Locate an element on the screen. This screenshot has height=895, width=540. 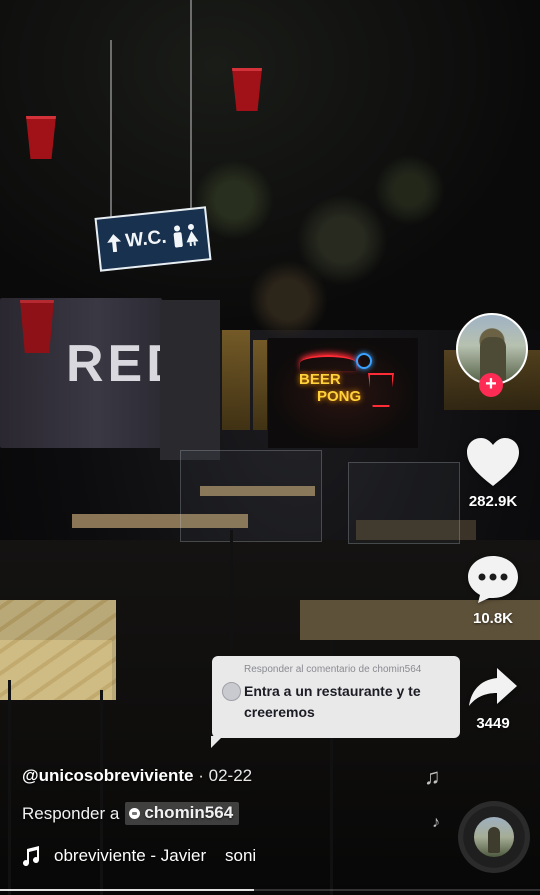
comment-icon is located at coordinates (493, 579).